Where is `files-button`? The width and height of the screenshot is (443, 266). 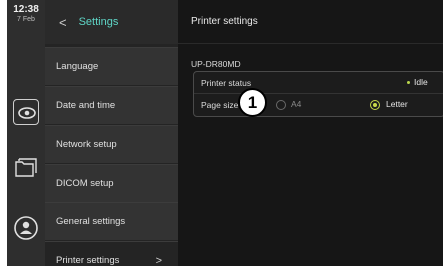
files-button is located at coordinates (26, 168).